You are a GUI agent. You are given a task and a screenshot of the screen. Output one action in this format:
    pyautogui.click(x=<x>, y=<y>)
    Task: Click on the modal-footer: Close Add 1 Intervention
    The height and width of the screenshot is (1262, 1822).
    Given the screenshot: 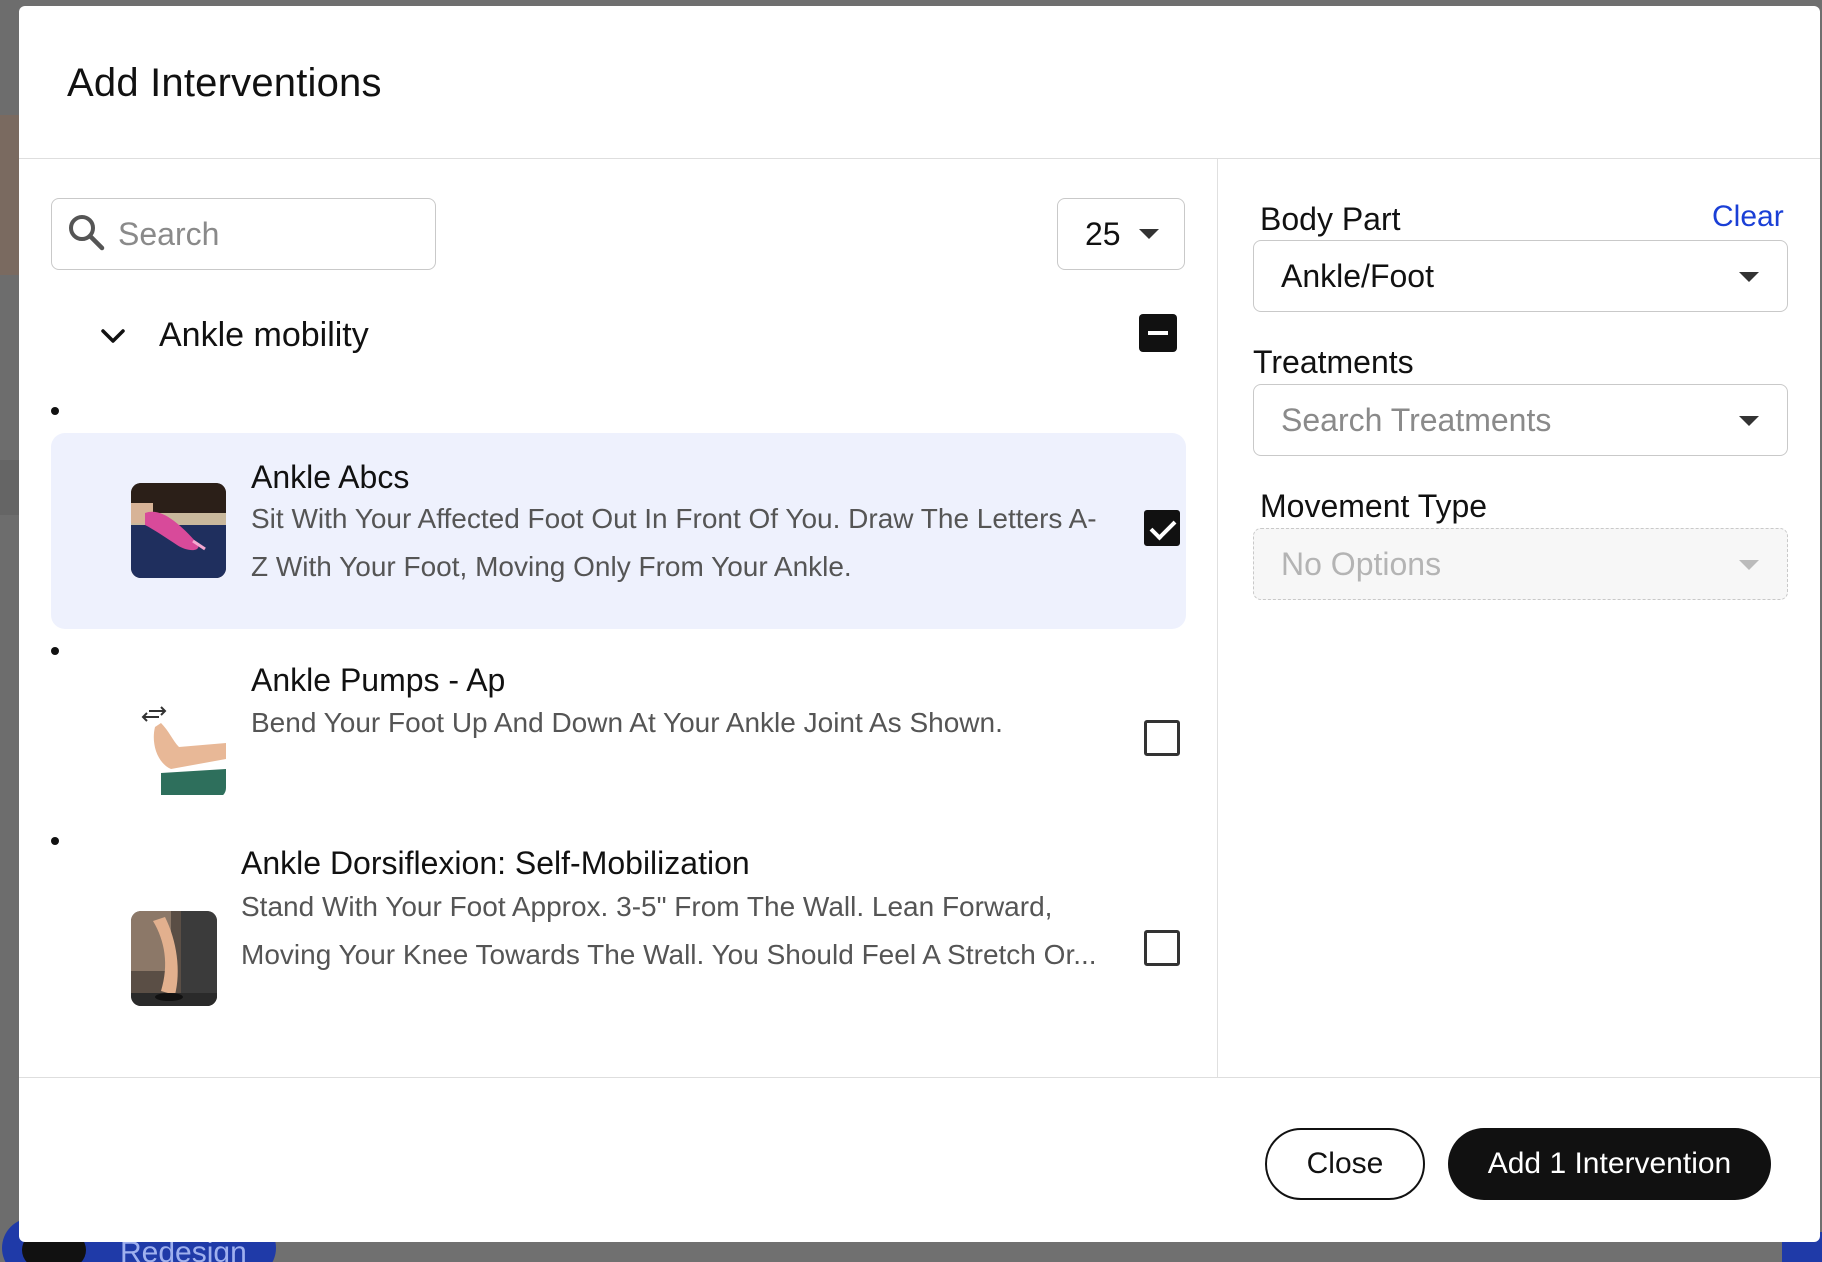 What is the action you would take?
    pyautogui.click(x=919, y=1159)
    